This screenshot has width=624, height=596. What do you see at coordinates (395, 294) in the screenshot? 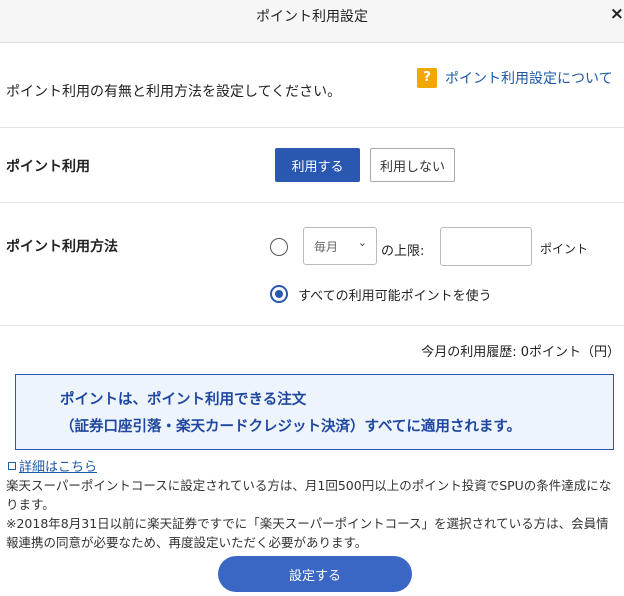
I see `all-points-label: すべての利用可能ポイントを使う` at bounding box center [395, 294].